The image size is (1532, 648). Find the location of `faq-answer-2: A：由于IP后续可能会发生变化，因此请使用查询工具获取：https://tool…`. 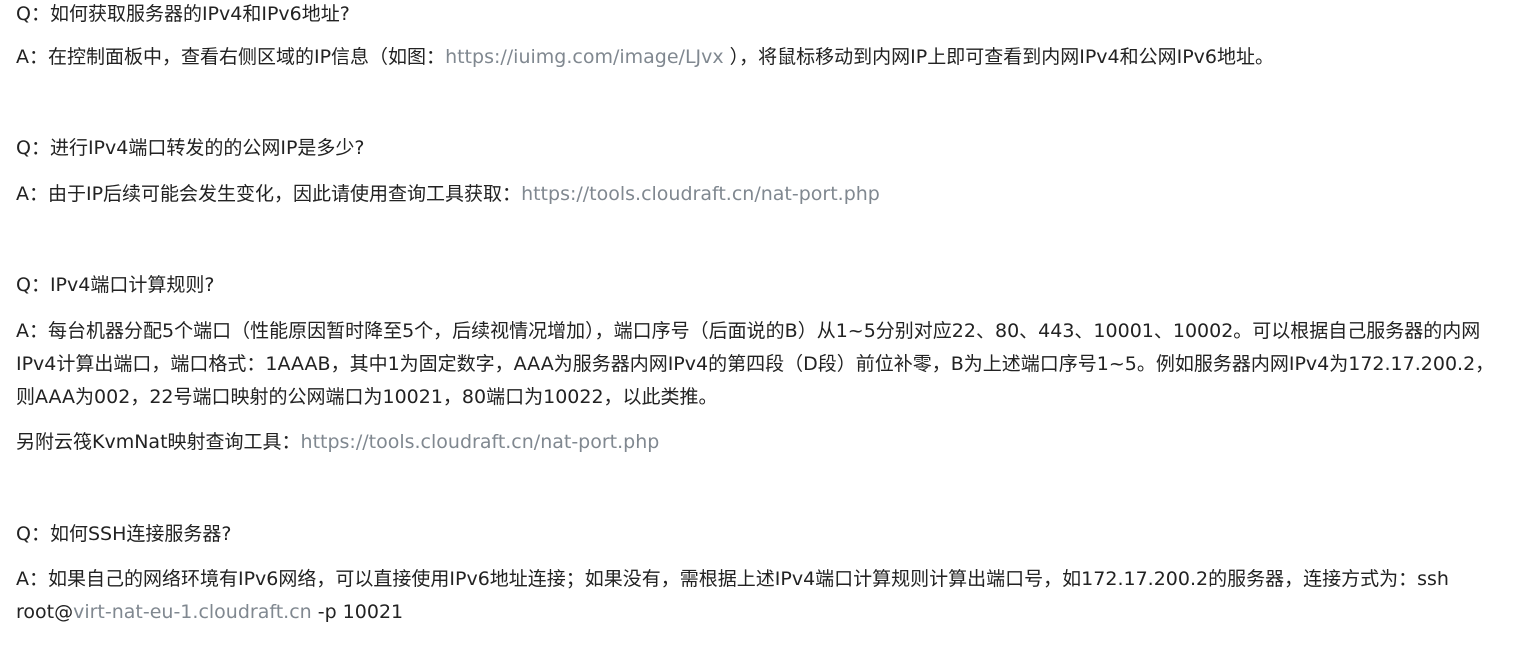

faq-answer-2: A：由于IP后续可能会发生变化，因此请使用查询工具获取：https://tool… is located at coordinates (448, 194).